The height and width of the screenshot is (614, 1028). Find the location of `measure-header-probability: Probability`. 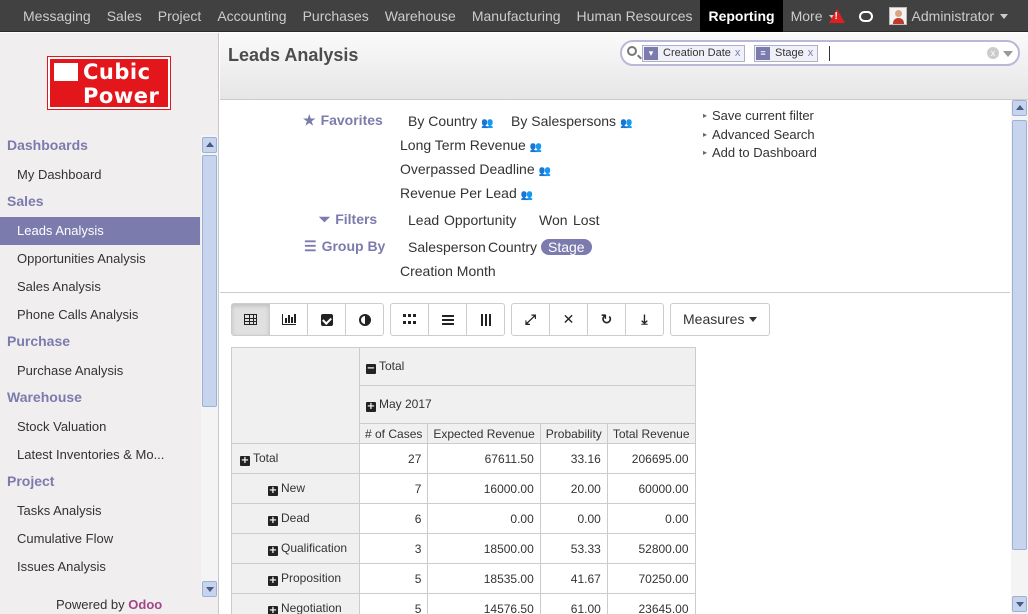

measure-header-probability: Probability is located at coordinates (573, 433).